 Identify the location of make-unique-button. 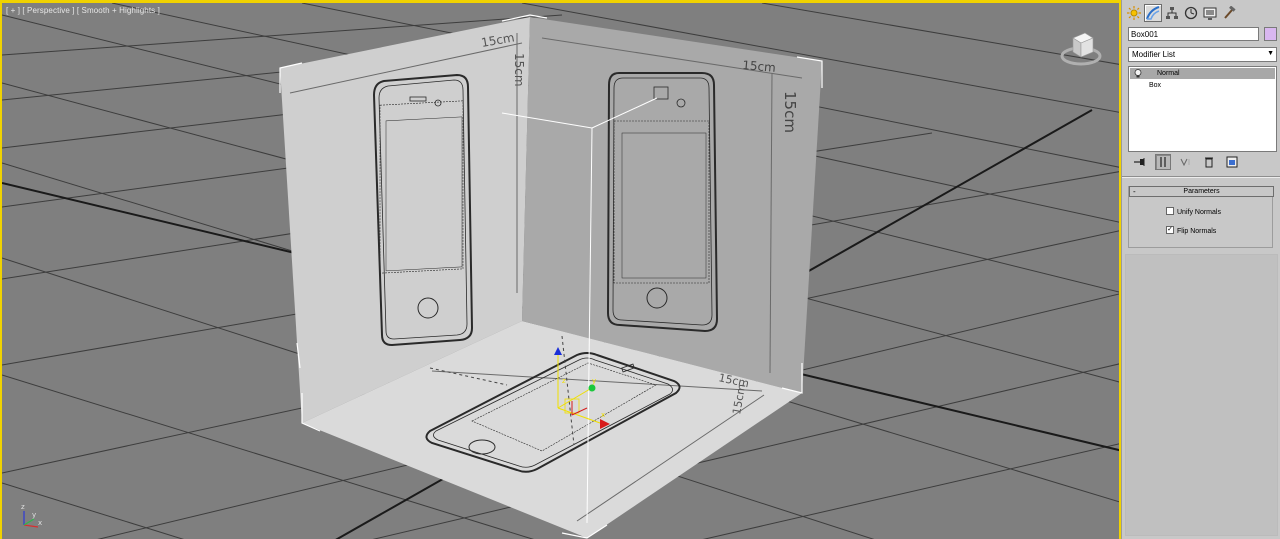
(1186, 162).